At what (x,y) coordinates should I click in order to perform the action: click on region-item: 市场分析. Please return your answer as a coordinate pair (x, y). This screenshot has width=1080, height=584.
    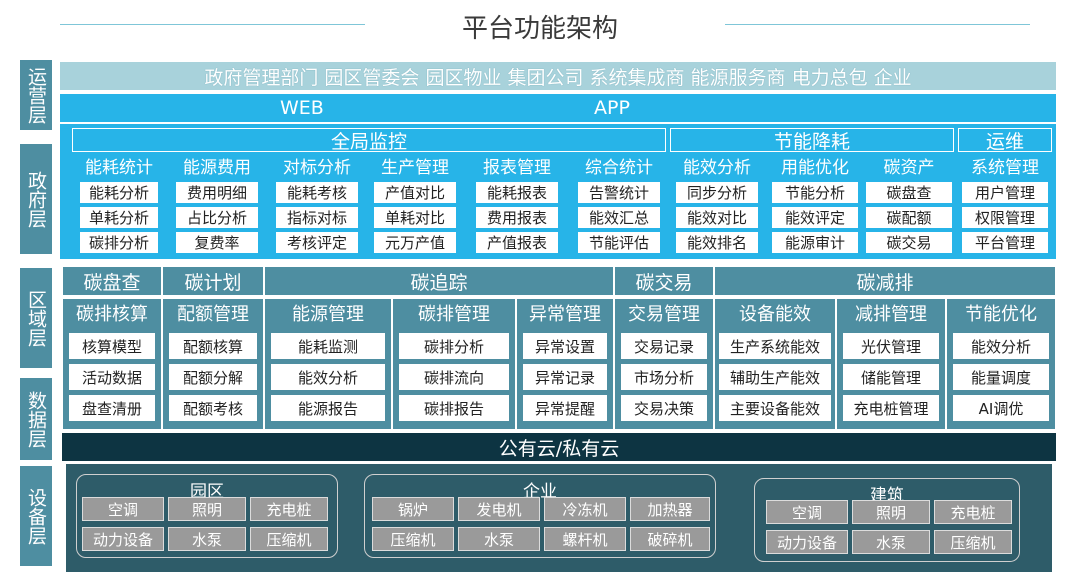
    Looking at the image, I should click on (664, 377).